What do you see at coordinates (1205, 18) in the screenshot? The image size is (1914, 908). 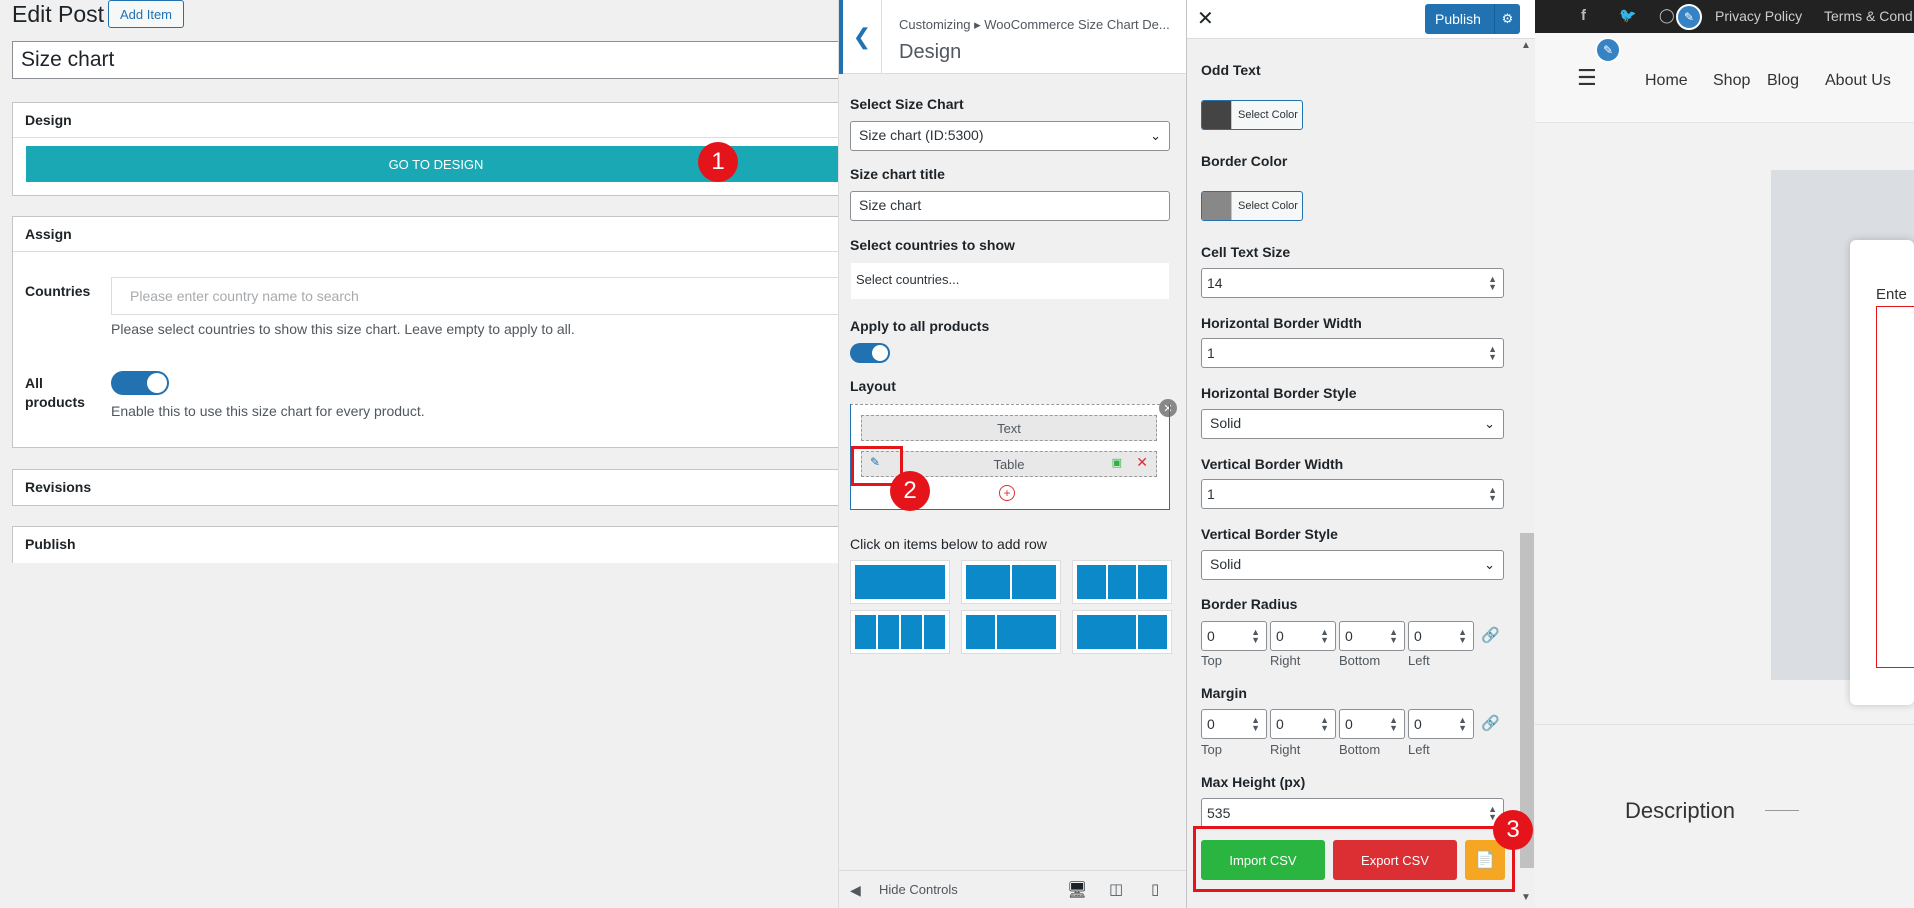 I see `close-icon: ✕` at bounding box center [1205, 18].